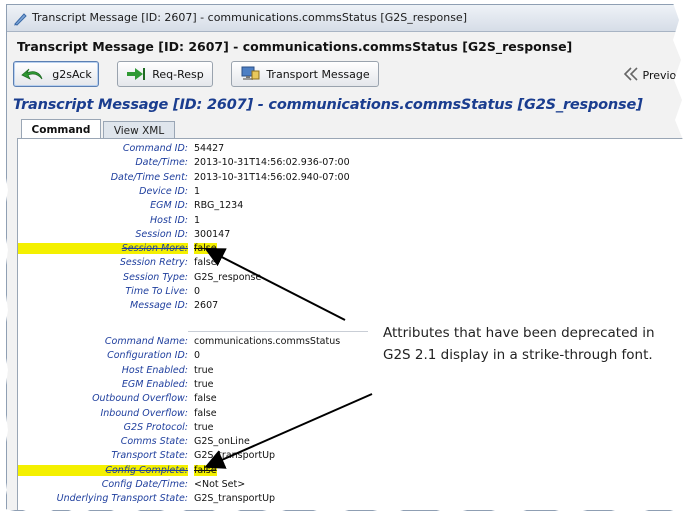 The image size is (692, 522). Describe the element at coordinates (153, 263) in the screenshot. I see `detail-label: Session Retry:` at that location.